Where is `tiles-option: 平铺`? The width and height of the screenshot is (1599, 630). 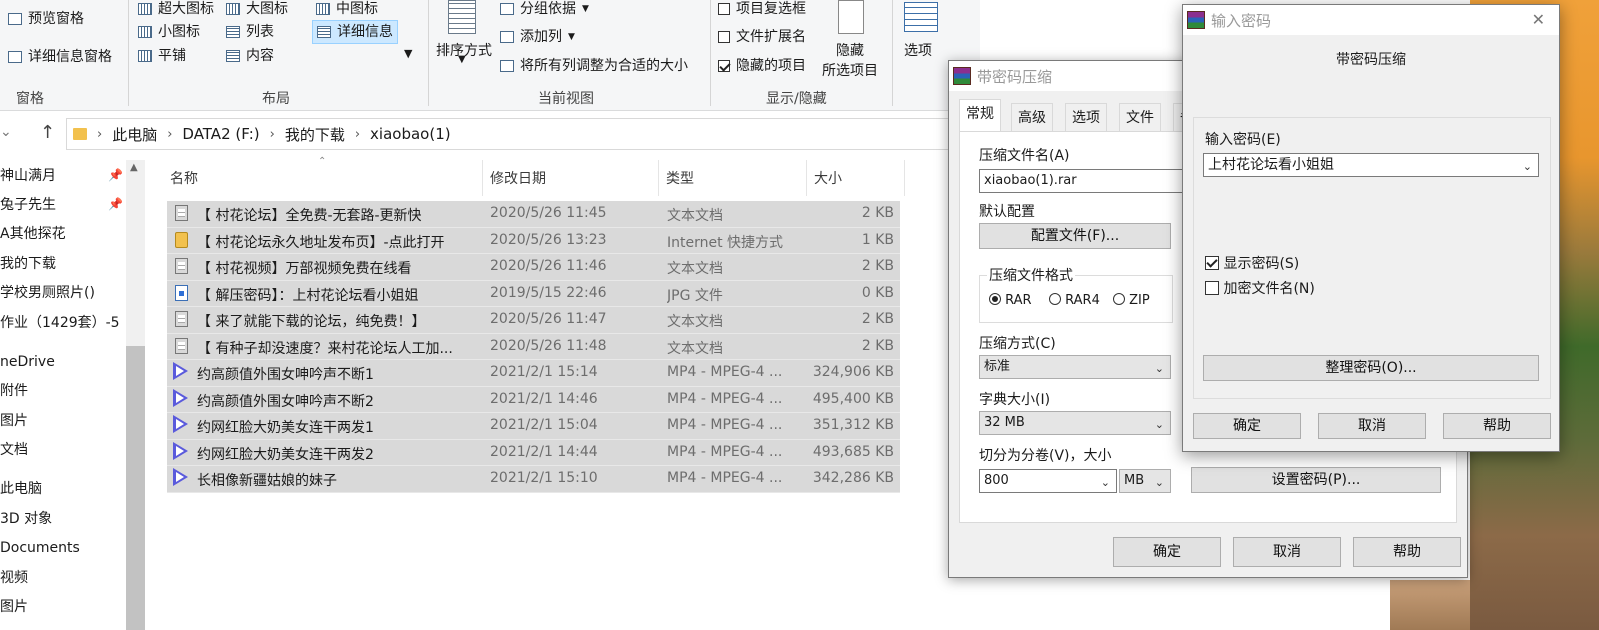 tiles-option: 平铺 is located at coordinates (162, 56).